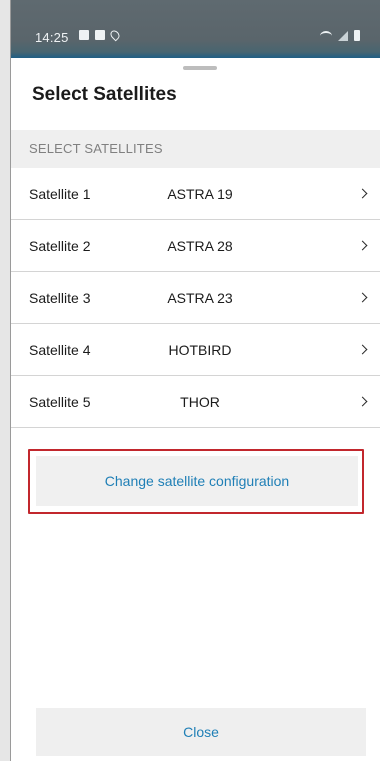  What do you see at coordinates (60, 350) in the screenshot?
I see `satellite-label: Satellite 4` at bounding box center [60, 350].